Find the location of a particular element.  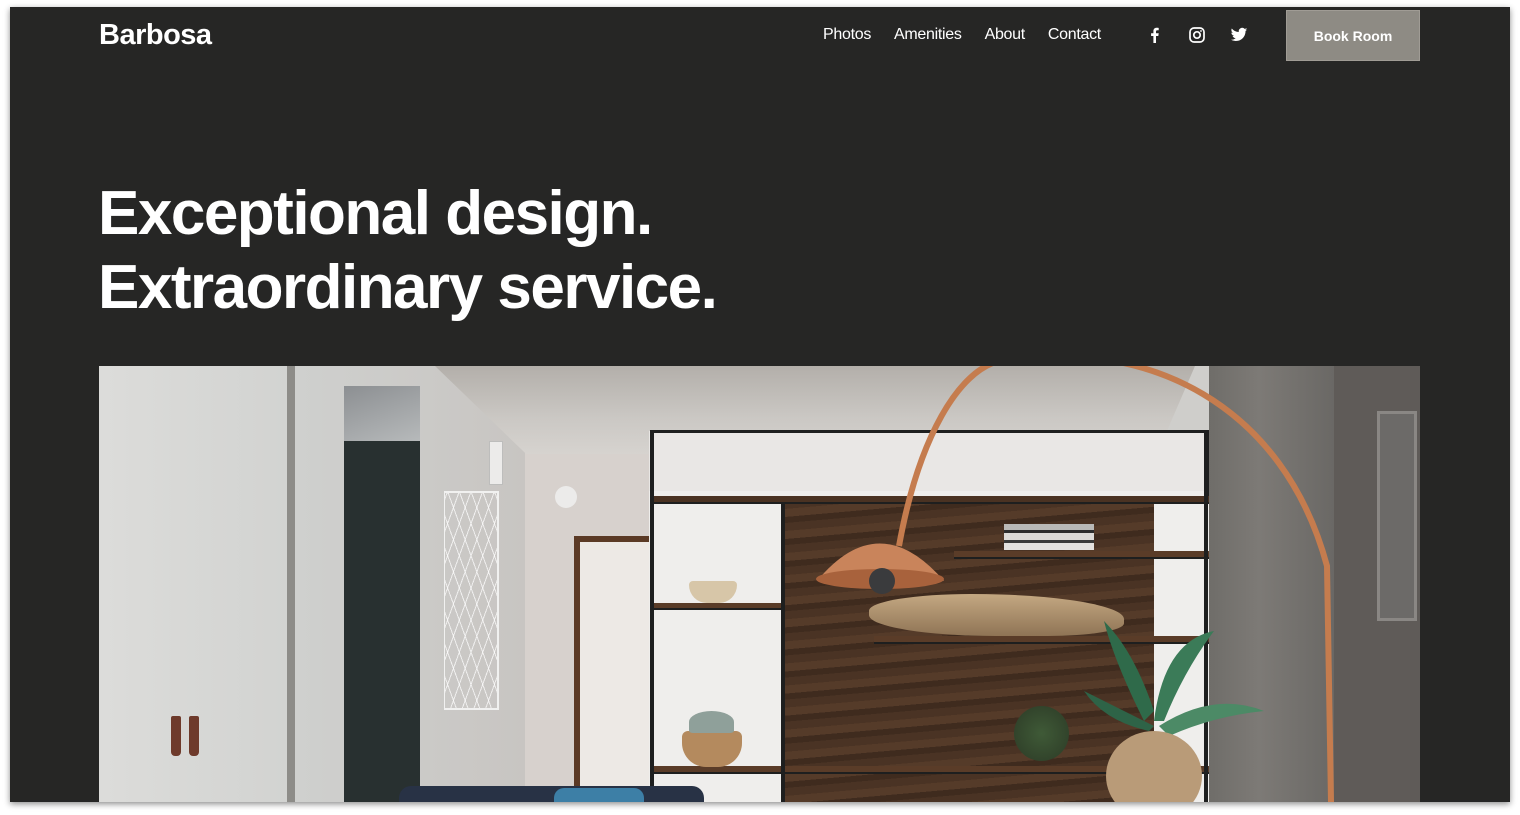

social-links is located at coordinates (1209, 35).